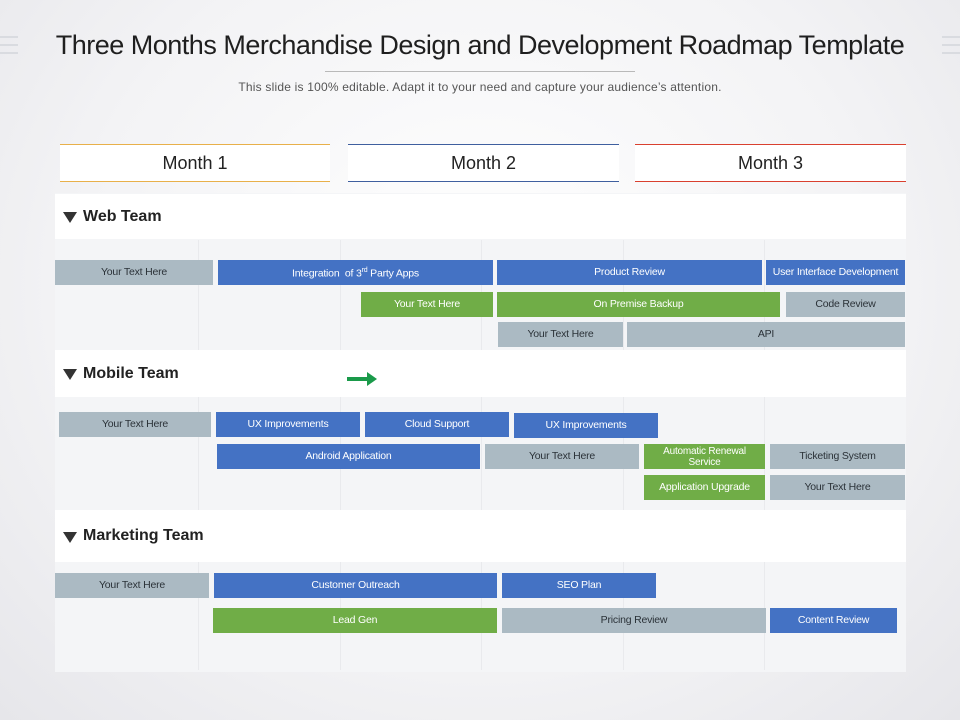 This screenshot has height=720, width=960. What do you see at coordinates (362, 379) in the screenshot?
I see `arrow-right-icon` at bounding box center [362, 379].